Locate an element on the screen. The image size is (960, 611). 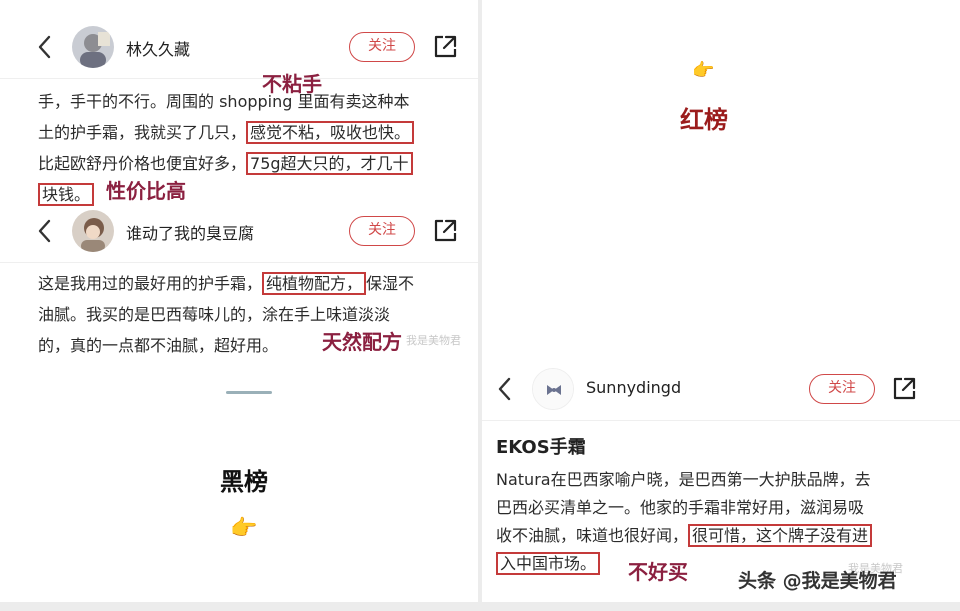
text-line: Natura在巴西家喻户晓，是巴西第一大护肤品牌，去 is located at coordinates (684, 480).